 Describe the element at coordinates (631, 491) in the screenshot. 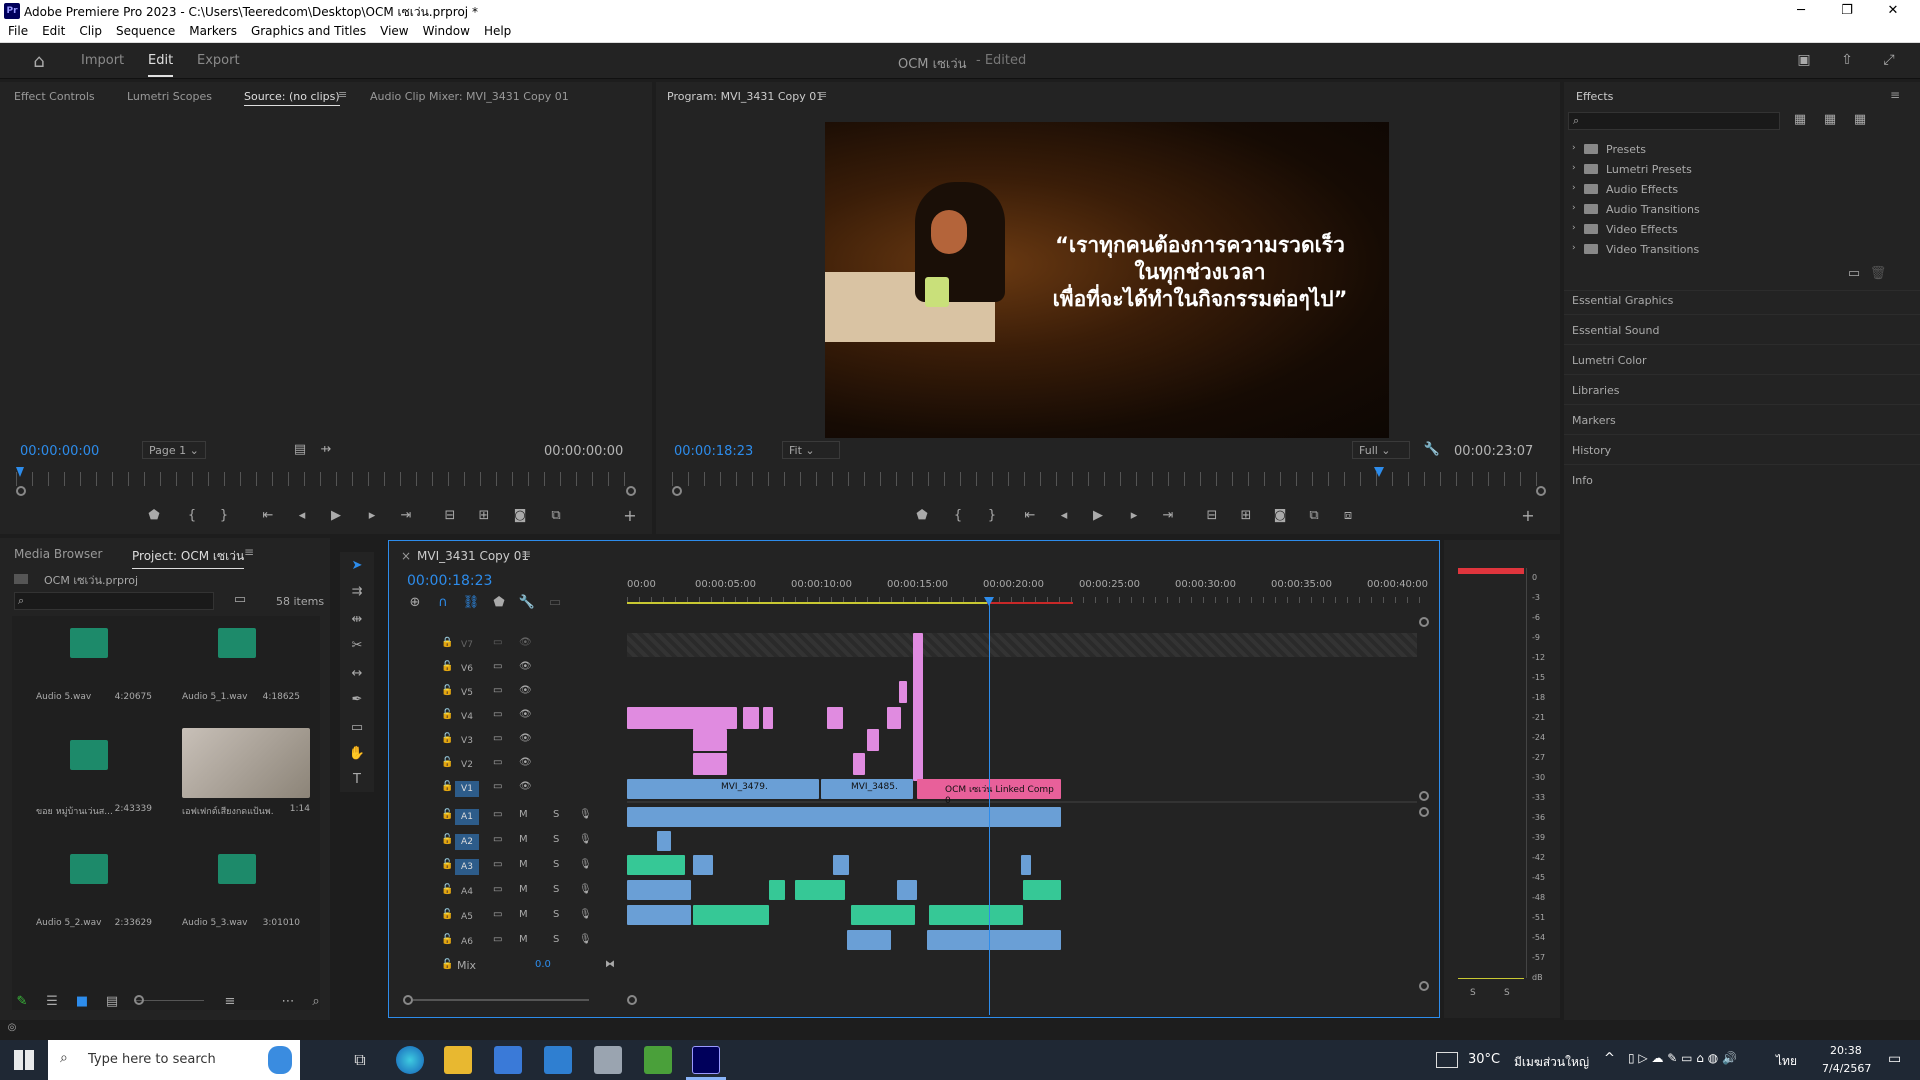

I see `source-scroll-right` at that location.